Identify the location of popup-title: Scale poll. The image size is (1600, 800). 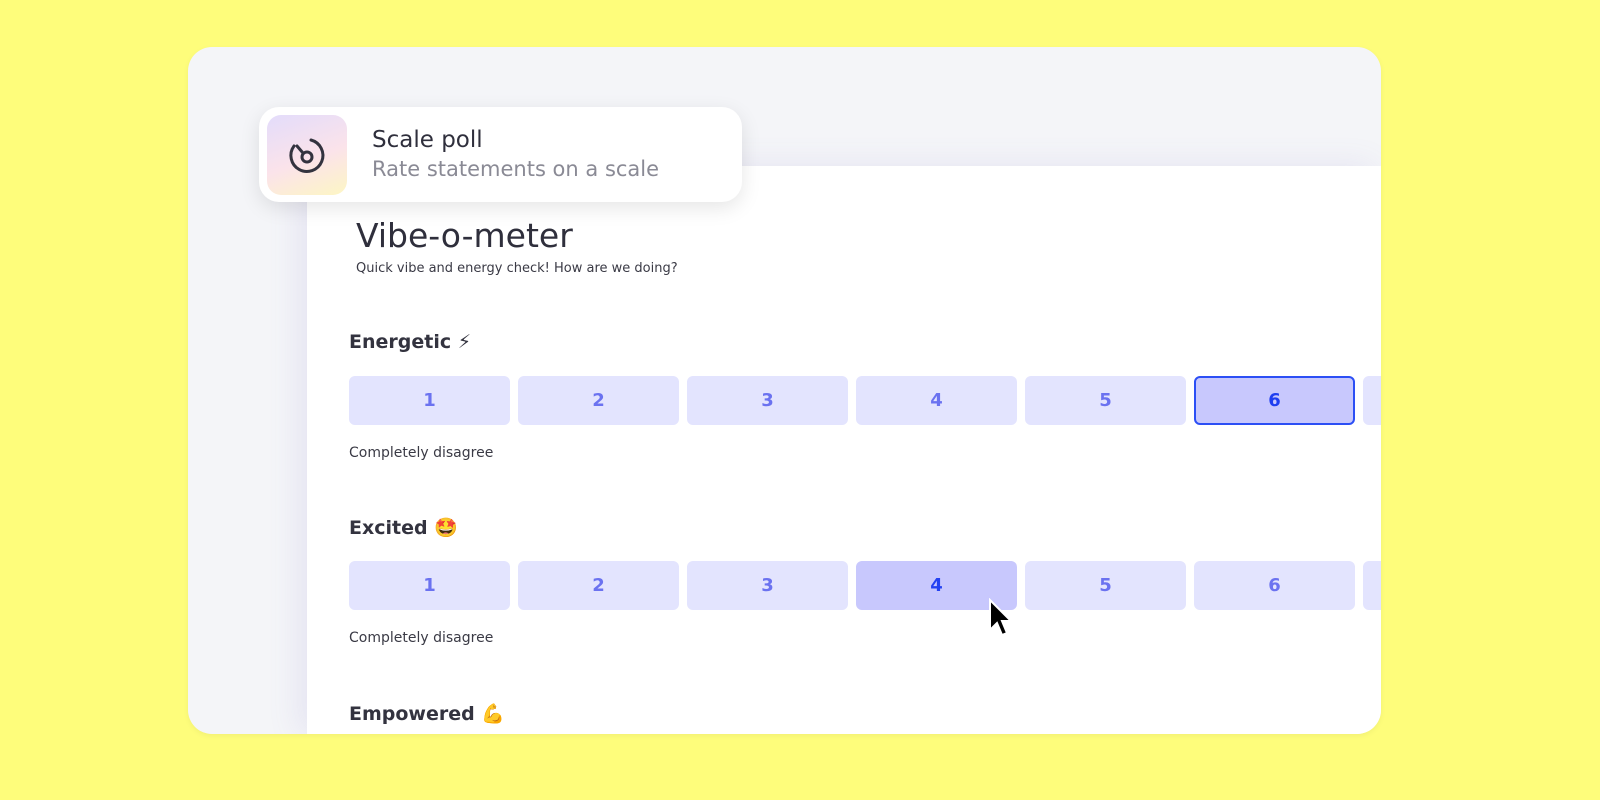
(427, 140).